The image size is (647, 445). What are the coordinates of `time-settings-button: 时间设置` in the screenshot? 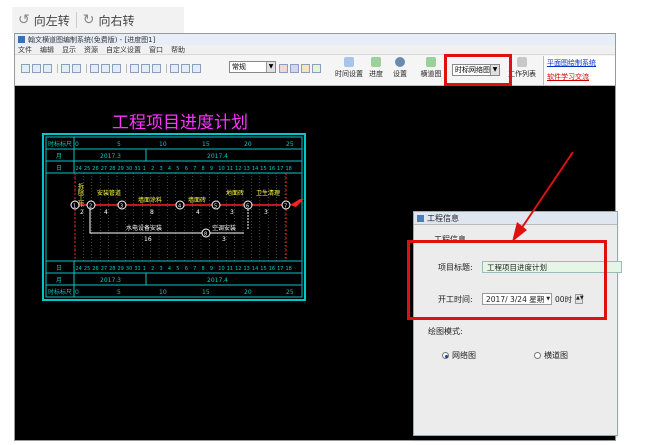 It's located at (349, 68).